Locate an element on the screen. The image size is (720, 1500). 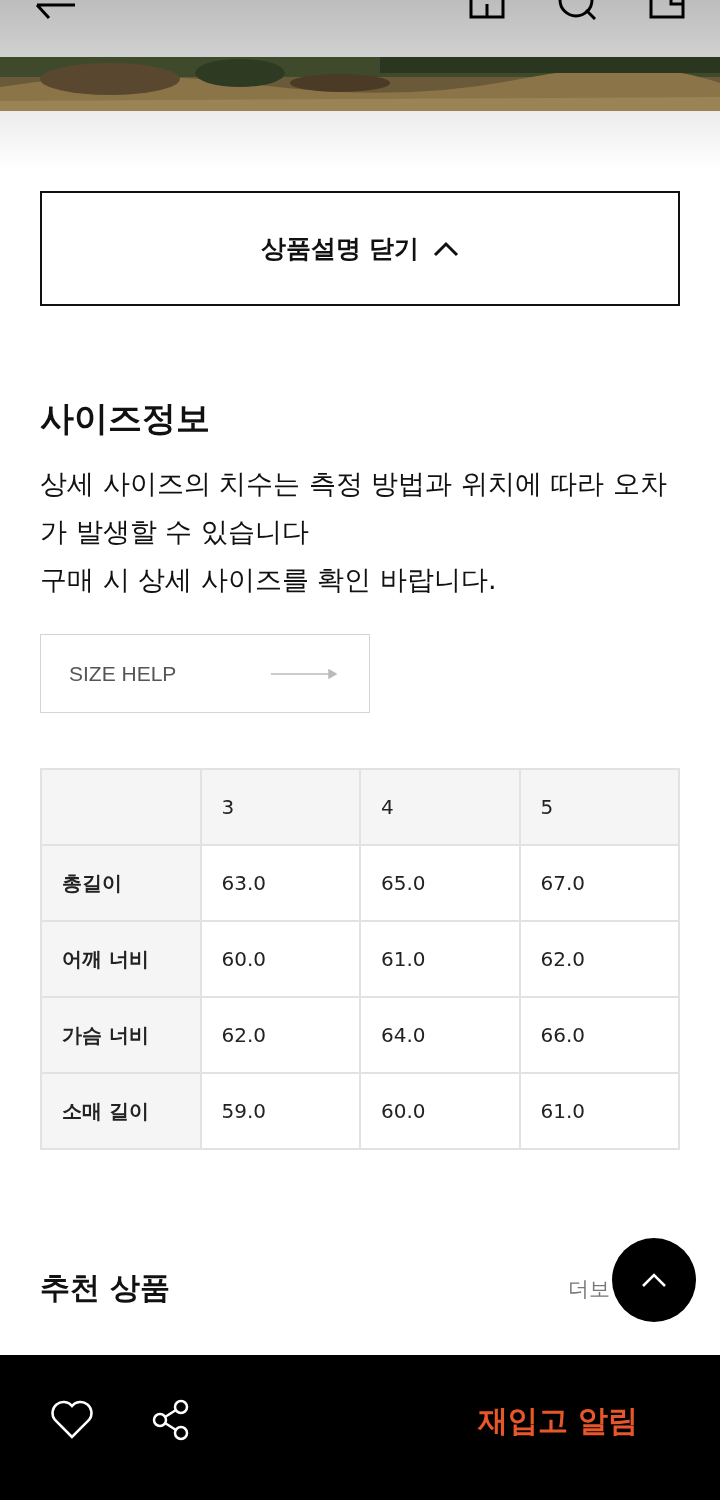
section-title: 추천 상품 is located at coordinates (106, 1288).